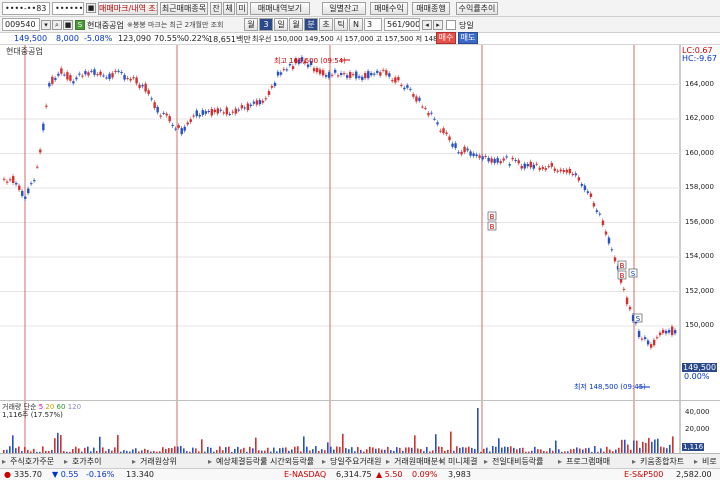 The height and width of the screenshot is (480, 720). I want to click on tab-3: 거래원상위, so click(158, 461).